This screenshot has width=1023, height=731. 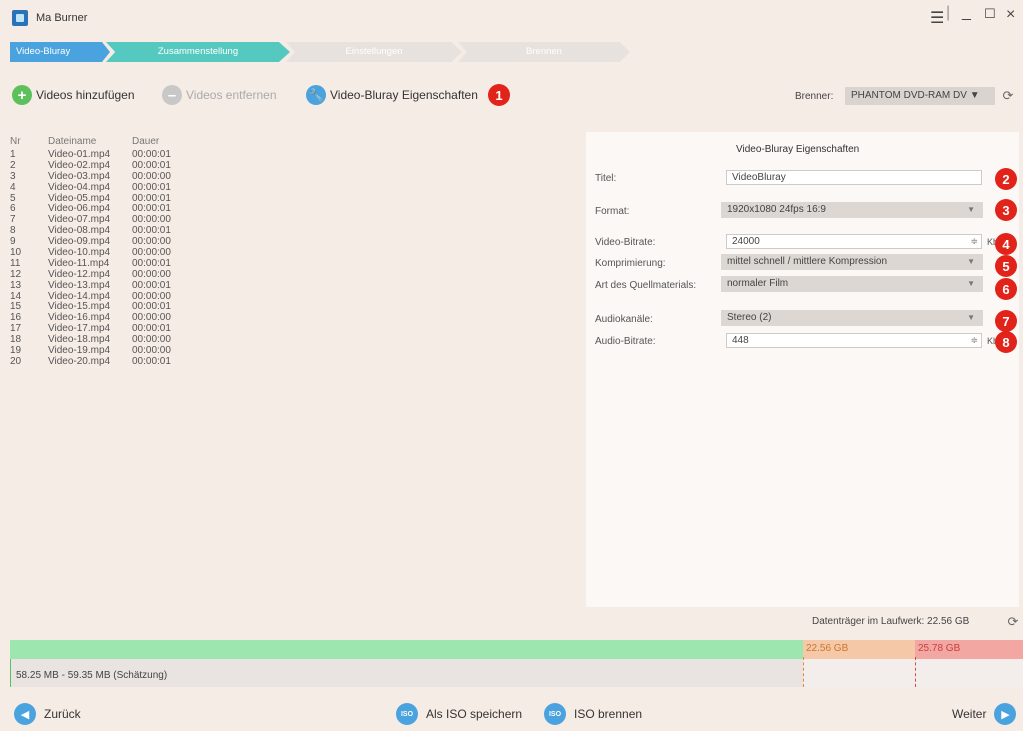 What do you see at coordinates (854, 340) in the screenshot?
I see `audio-bitrate-input: 448 ≑` at bounding box center [854, 340].